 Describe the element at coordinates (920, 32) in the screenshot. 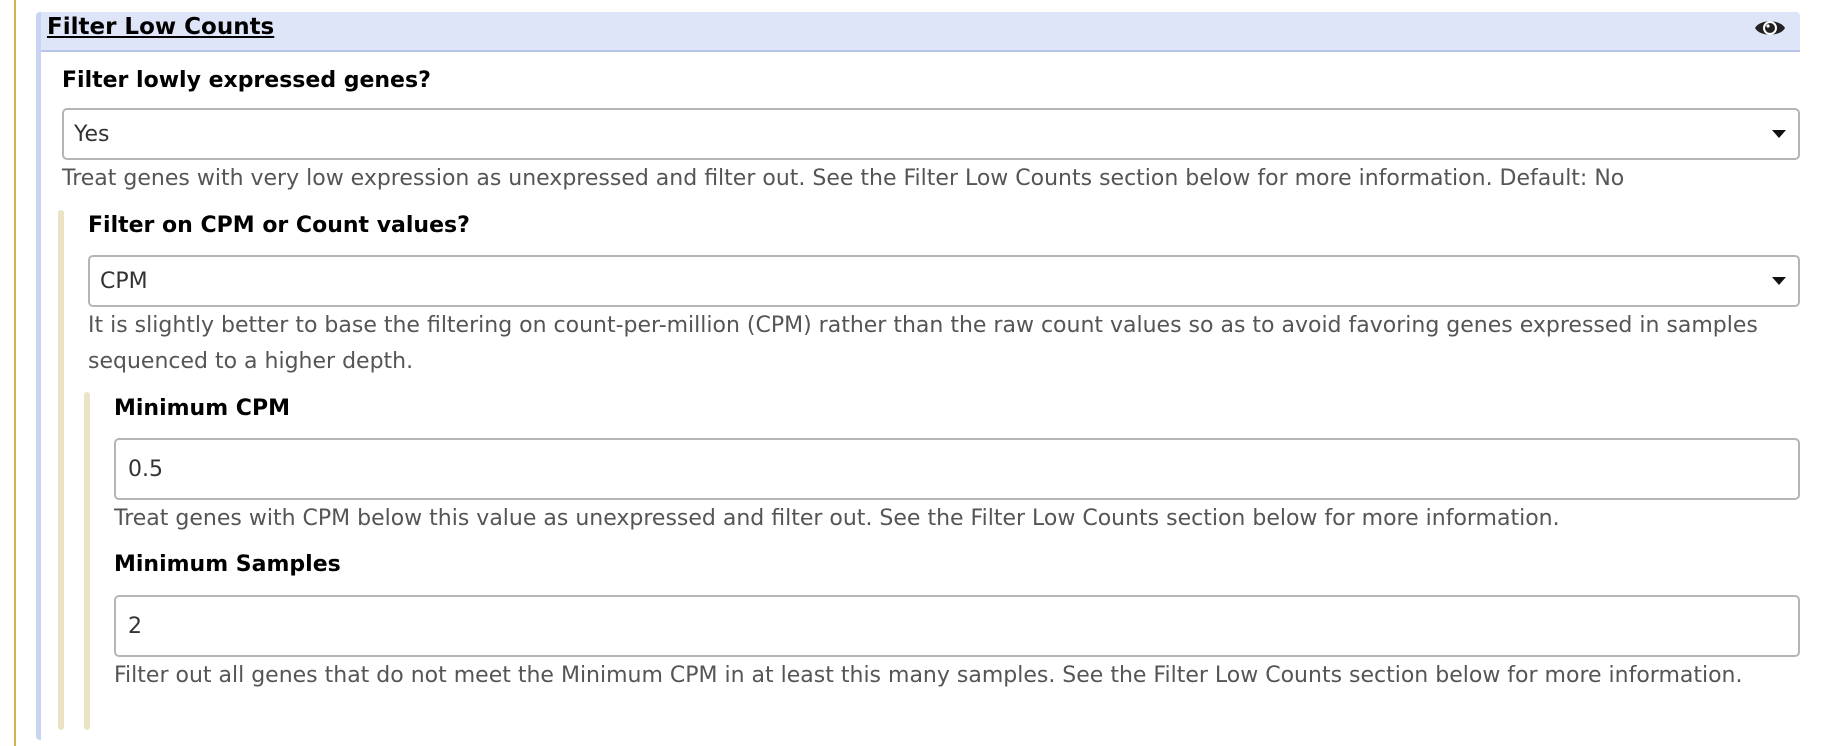

I see `section-header` at that location.